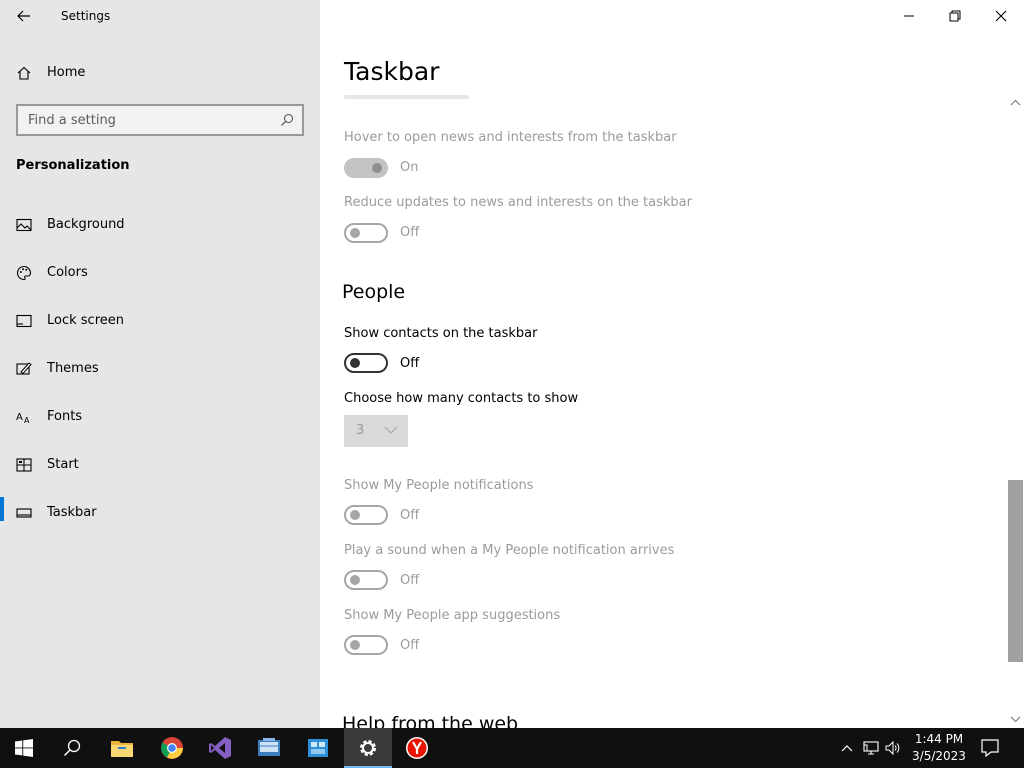  I want to click on file-explorer-icon, so click(122, 749).